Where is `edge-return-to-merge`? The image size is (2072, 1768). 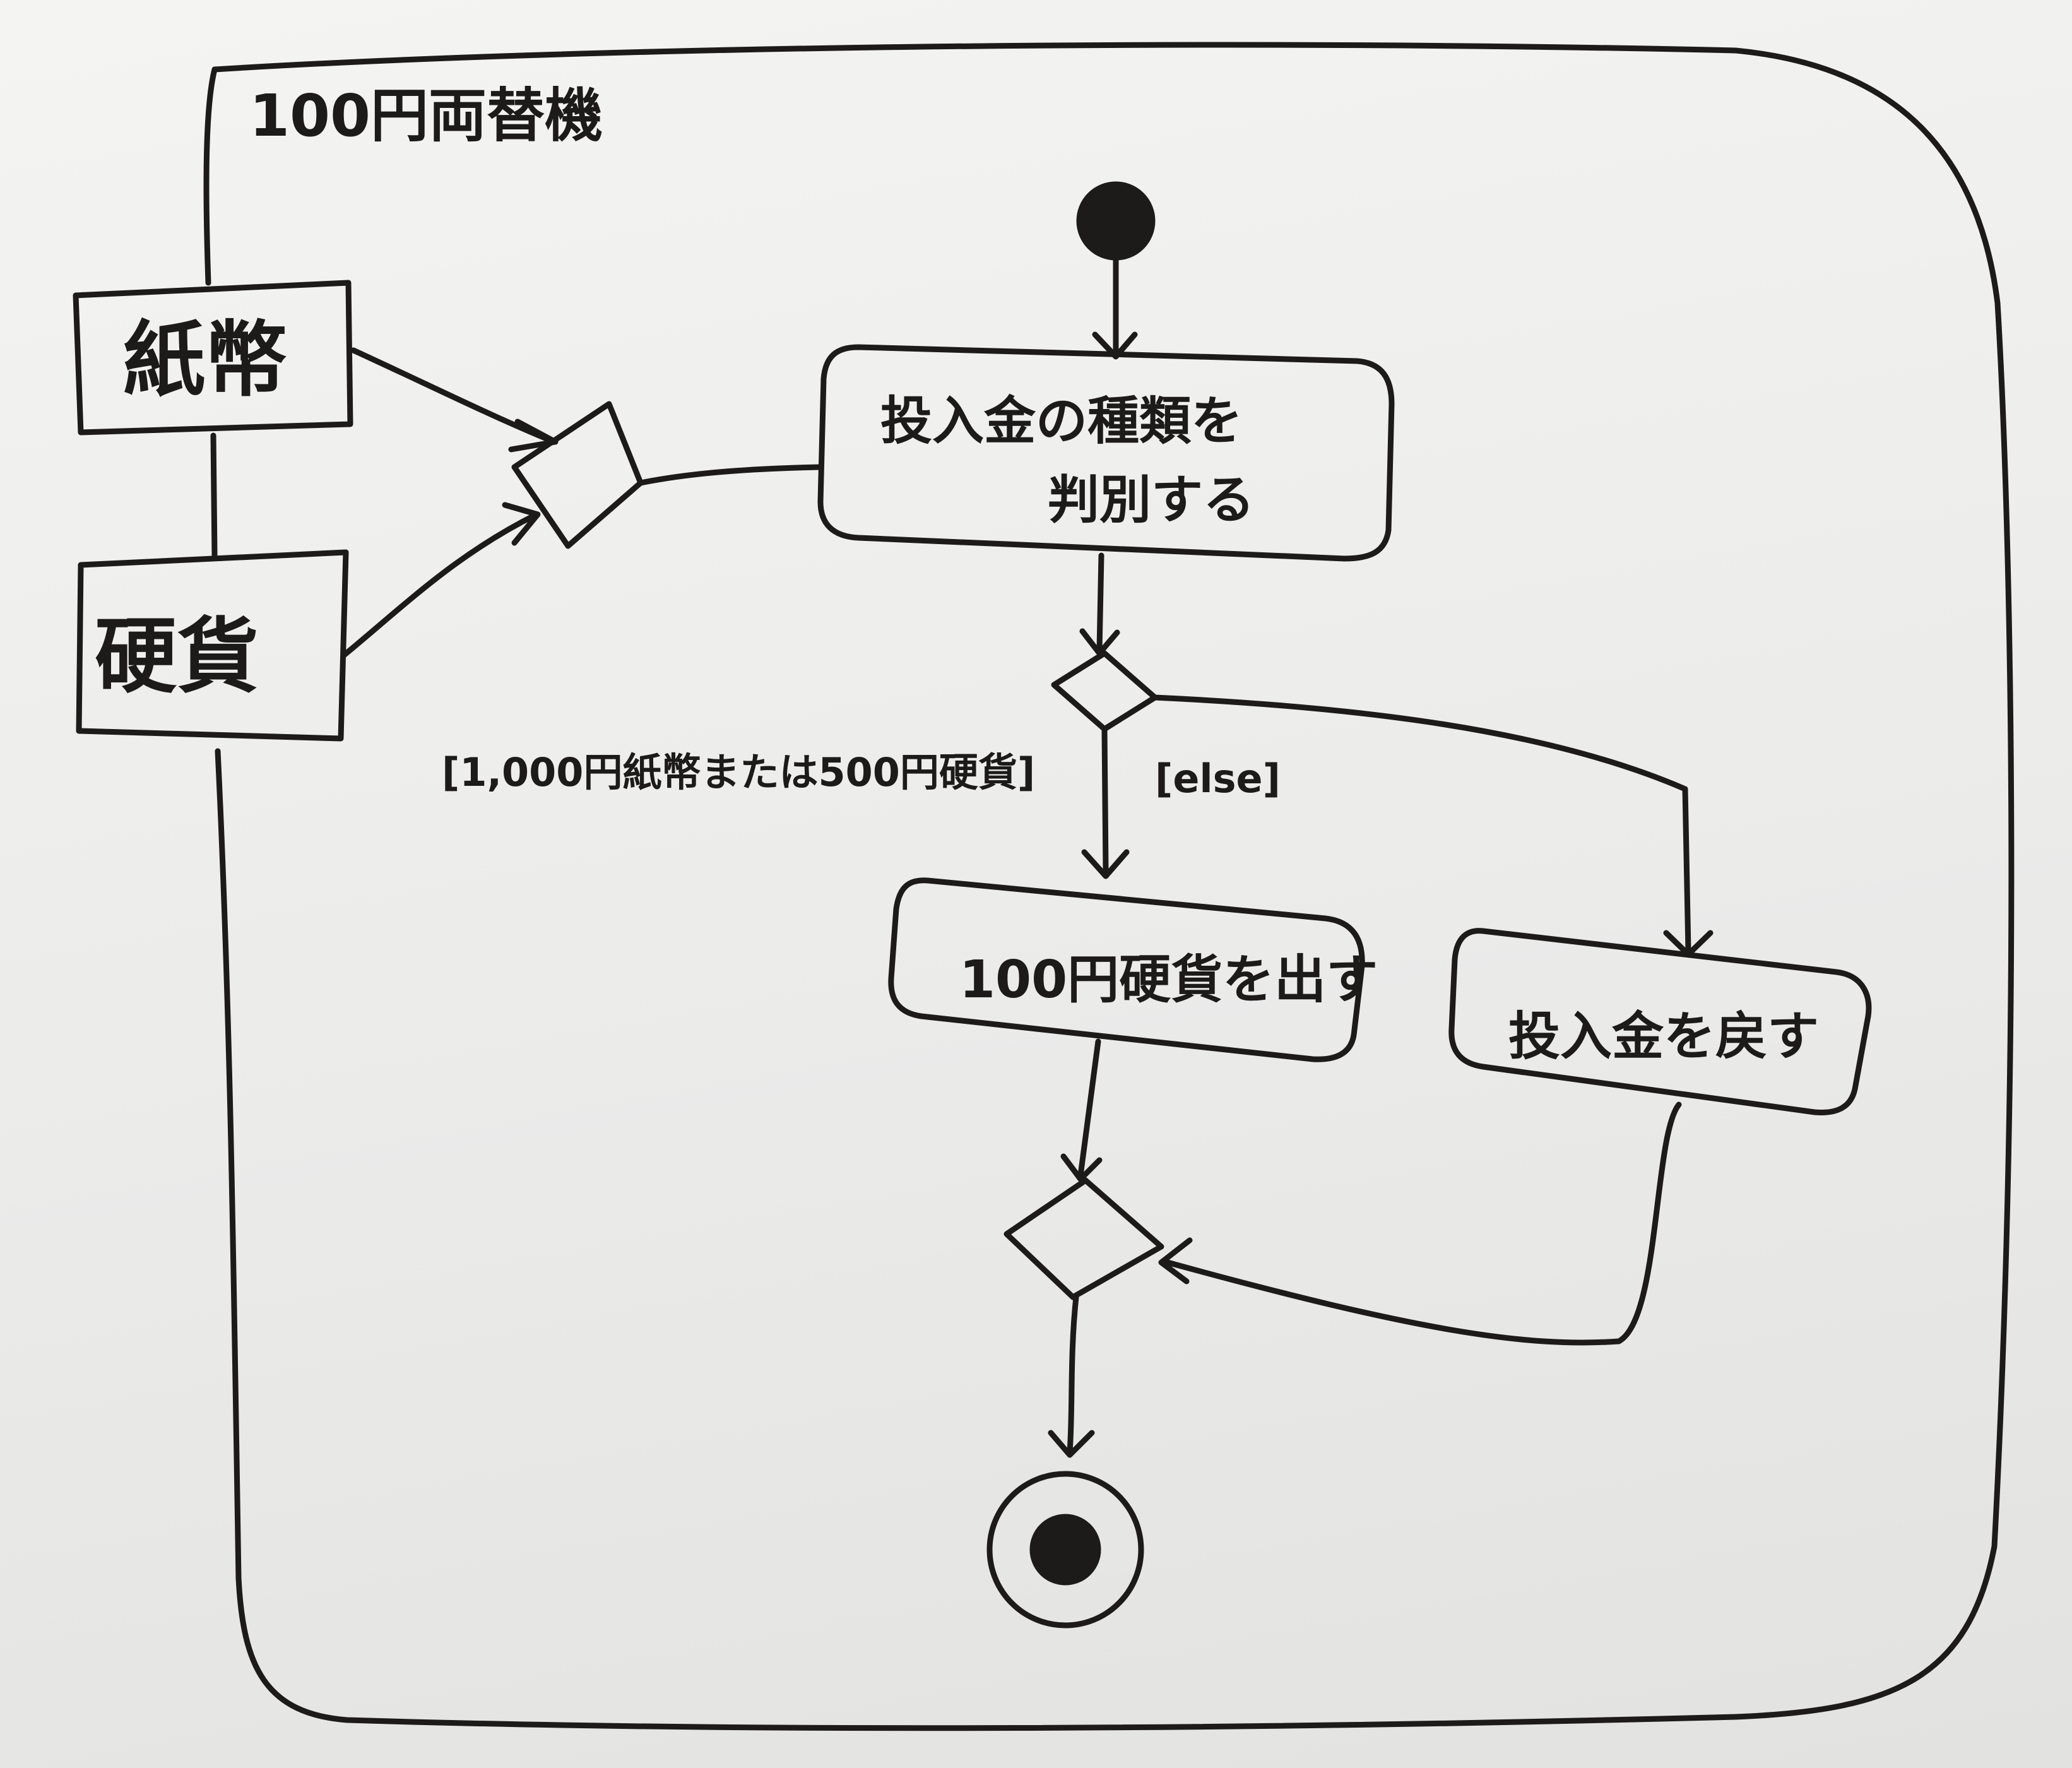
edge-return-to-merge is located at coordinates (1423, 1223).